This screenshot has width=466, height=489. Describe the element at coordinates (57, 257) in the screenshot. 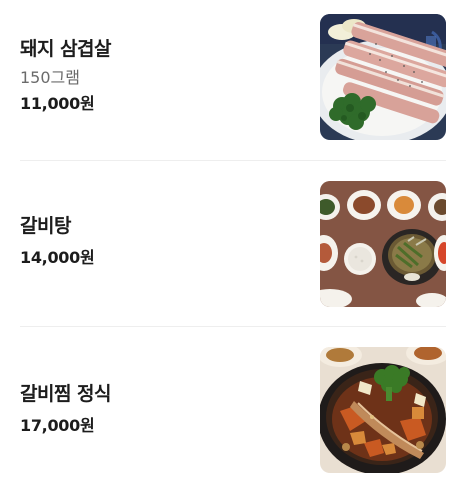

I see `menu-item-price: 14,000원` at that location.